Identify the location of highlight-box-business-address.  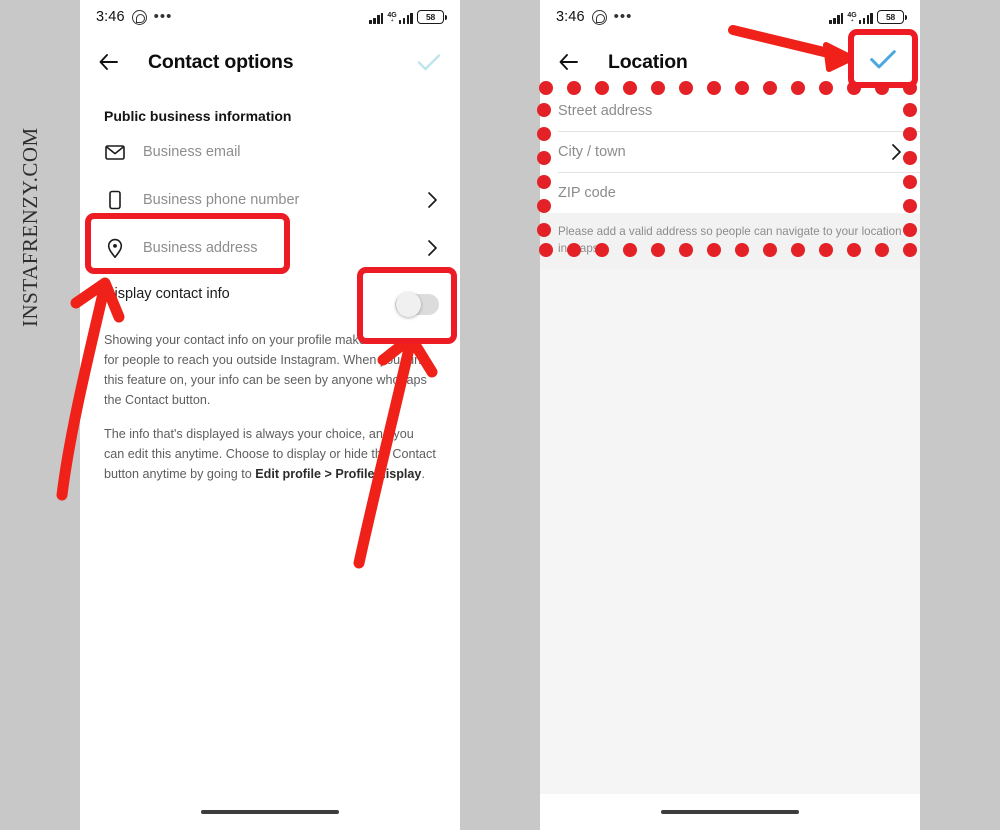
(187, 243).